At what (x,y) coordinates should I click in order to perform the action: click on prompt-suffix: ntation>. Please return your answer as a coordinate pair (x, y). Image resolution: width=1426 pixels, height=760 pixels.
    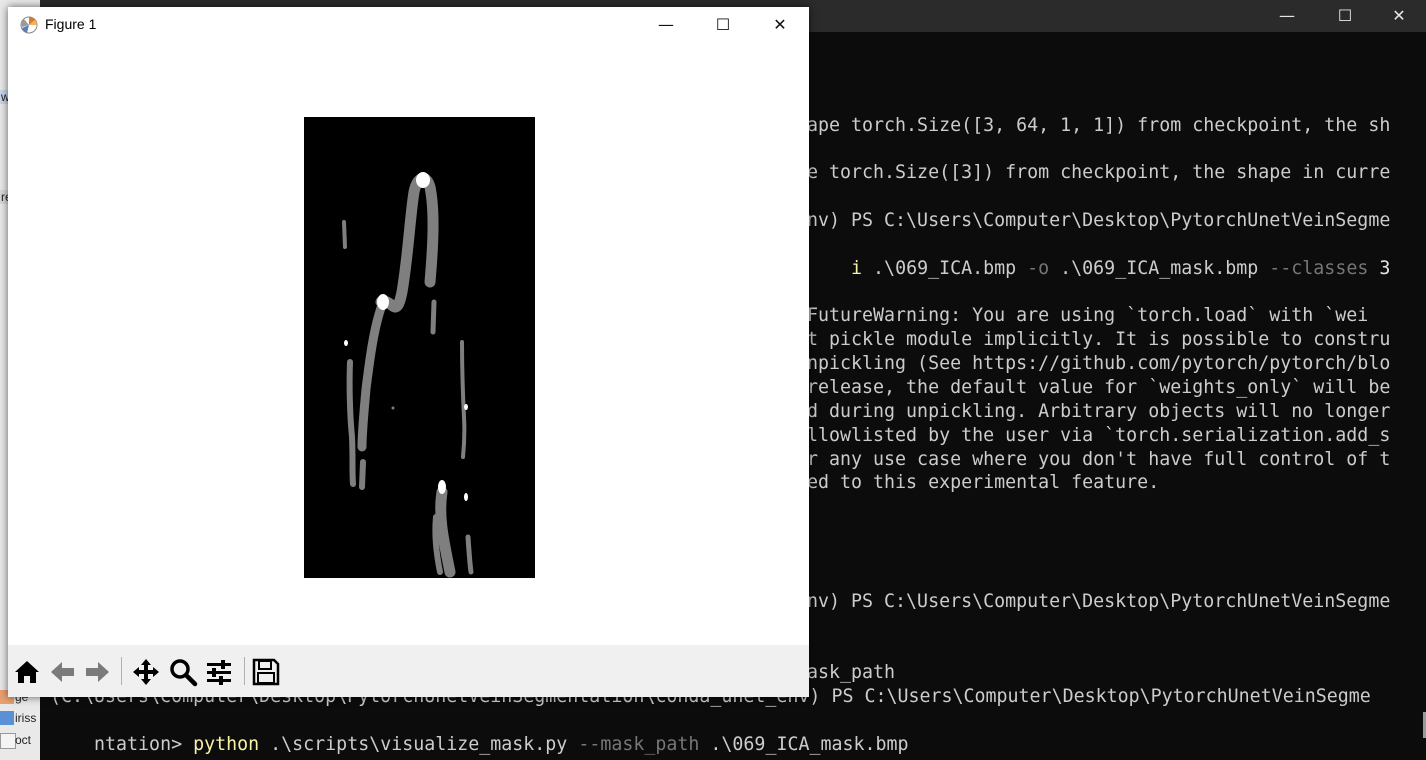
    Looking at the image, I should click on (144, 744).